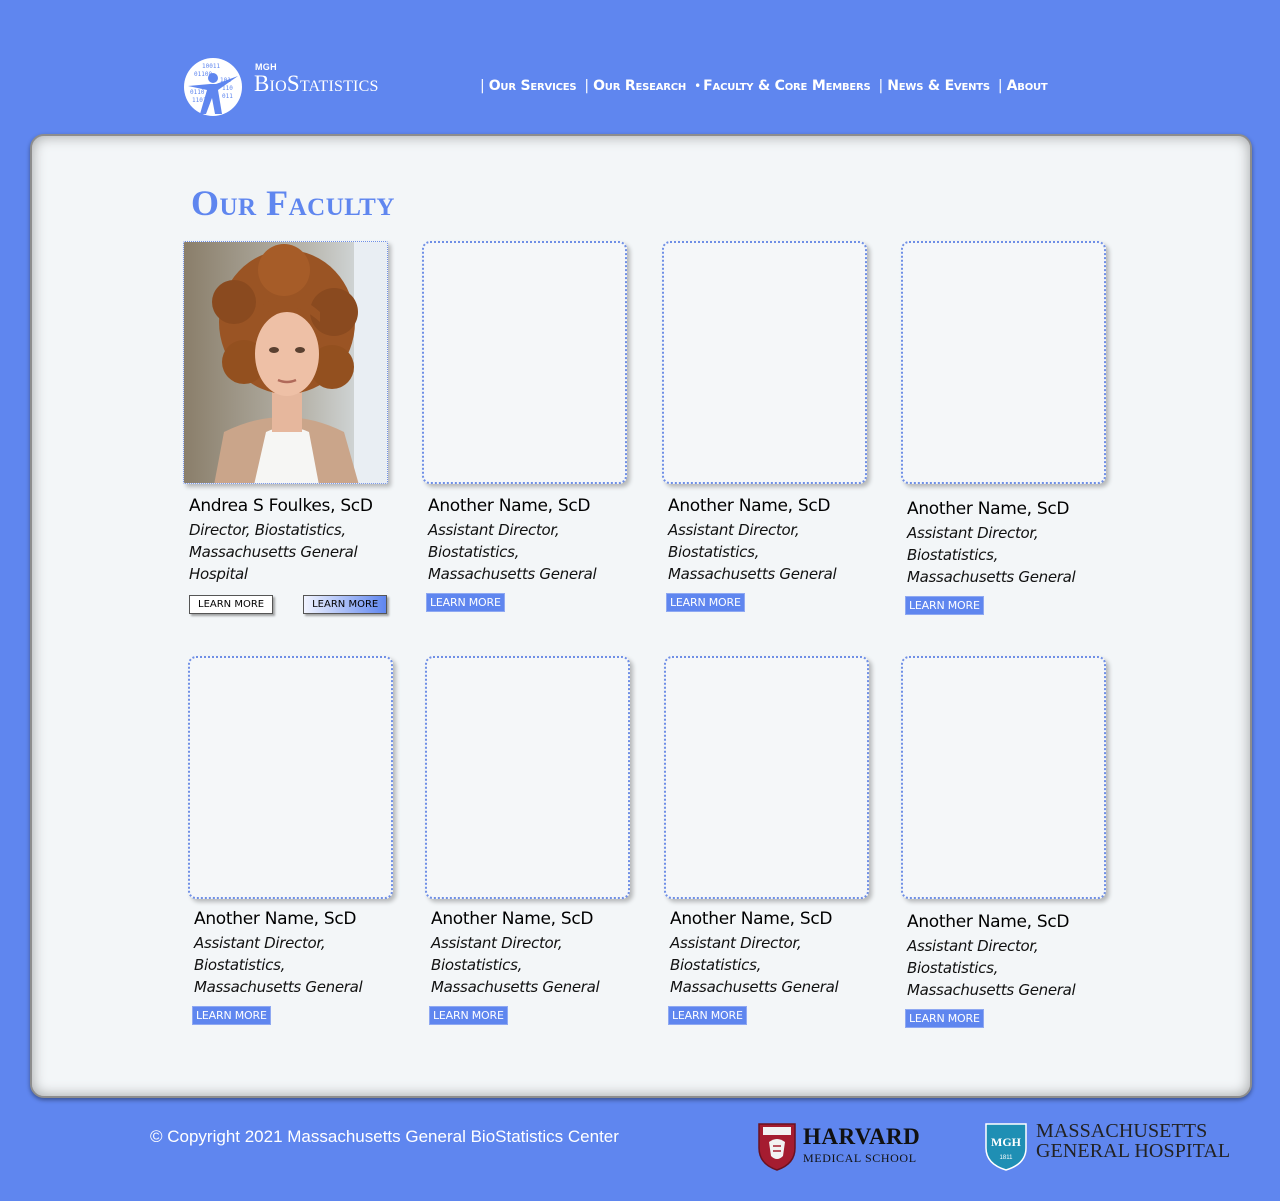  I want to click on faculty-photo, so click(285, 362).